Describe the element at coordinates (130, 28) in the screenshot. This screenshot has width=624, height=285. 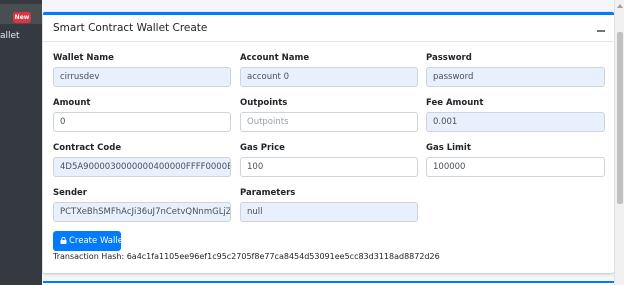
I see `card-title: Smart Contract Wallet Create` at that location.